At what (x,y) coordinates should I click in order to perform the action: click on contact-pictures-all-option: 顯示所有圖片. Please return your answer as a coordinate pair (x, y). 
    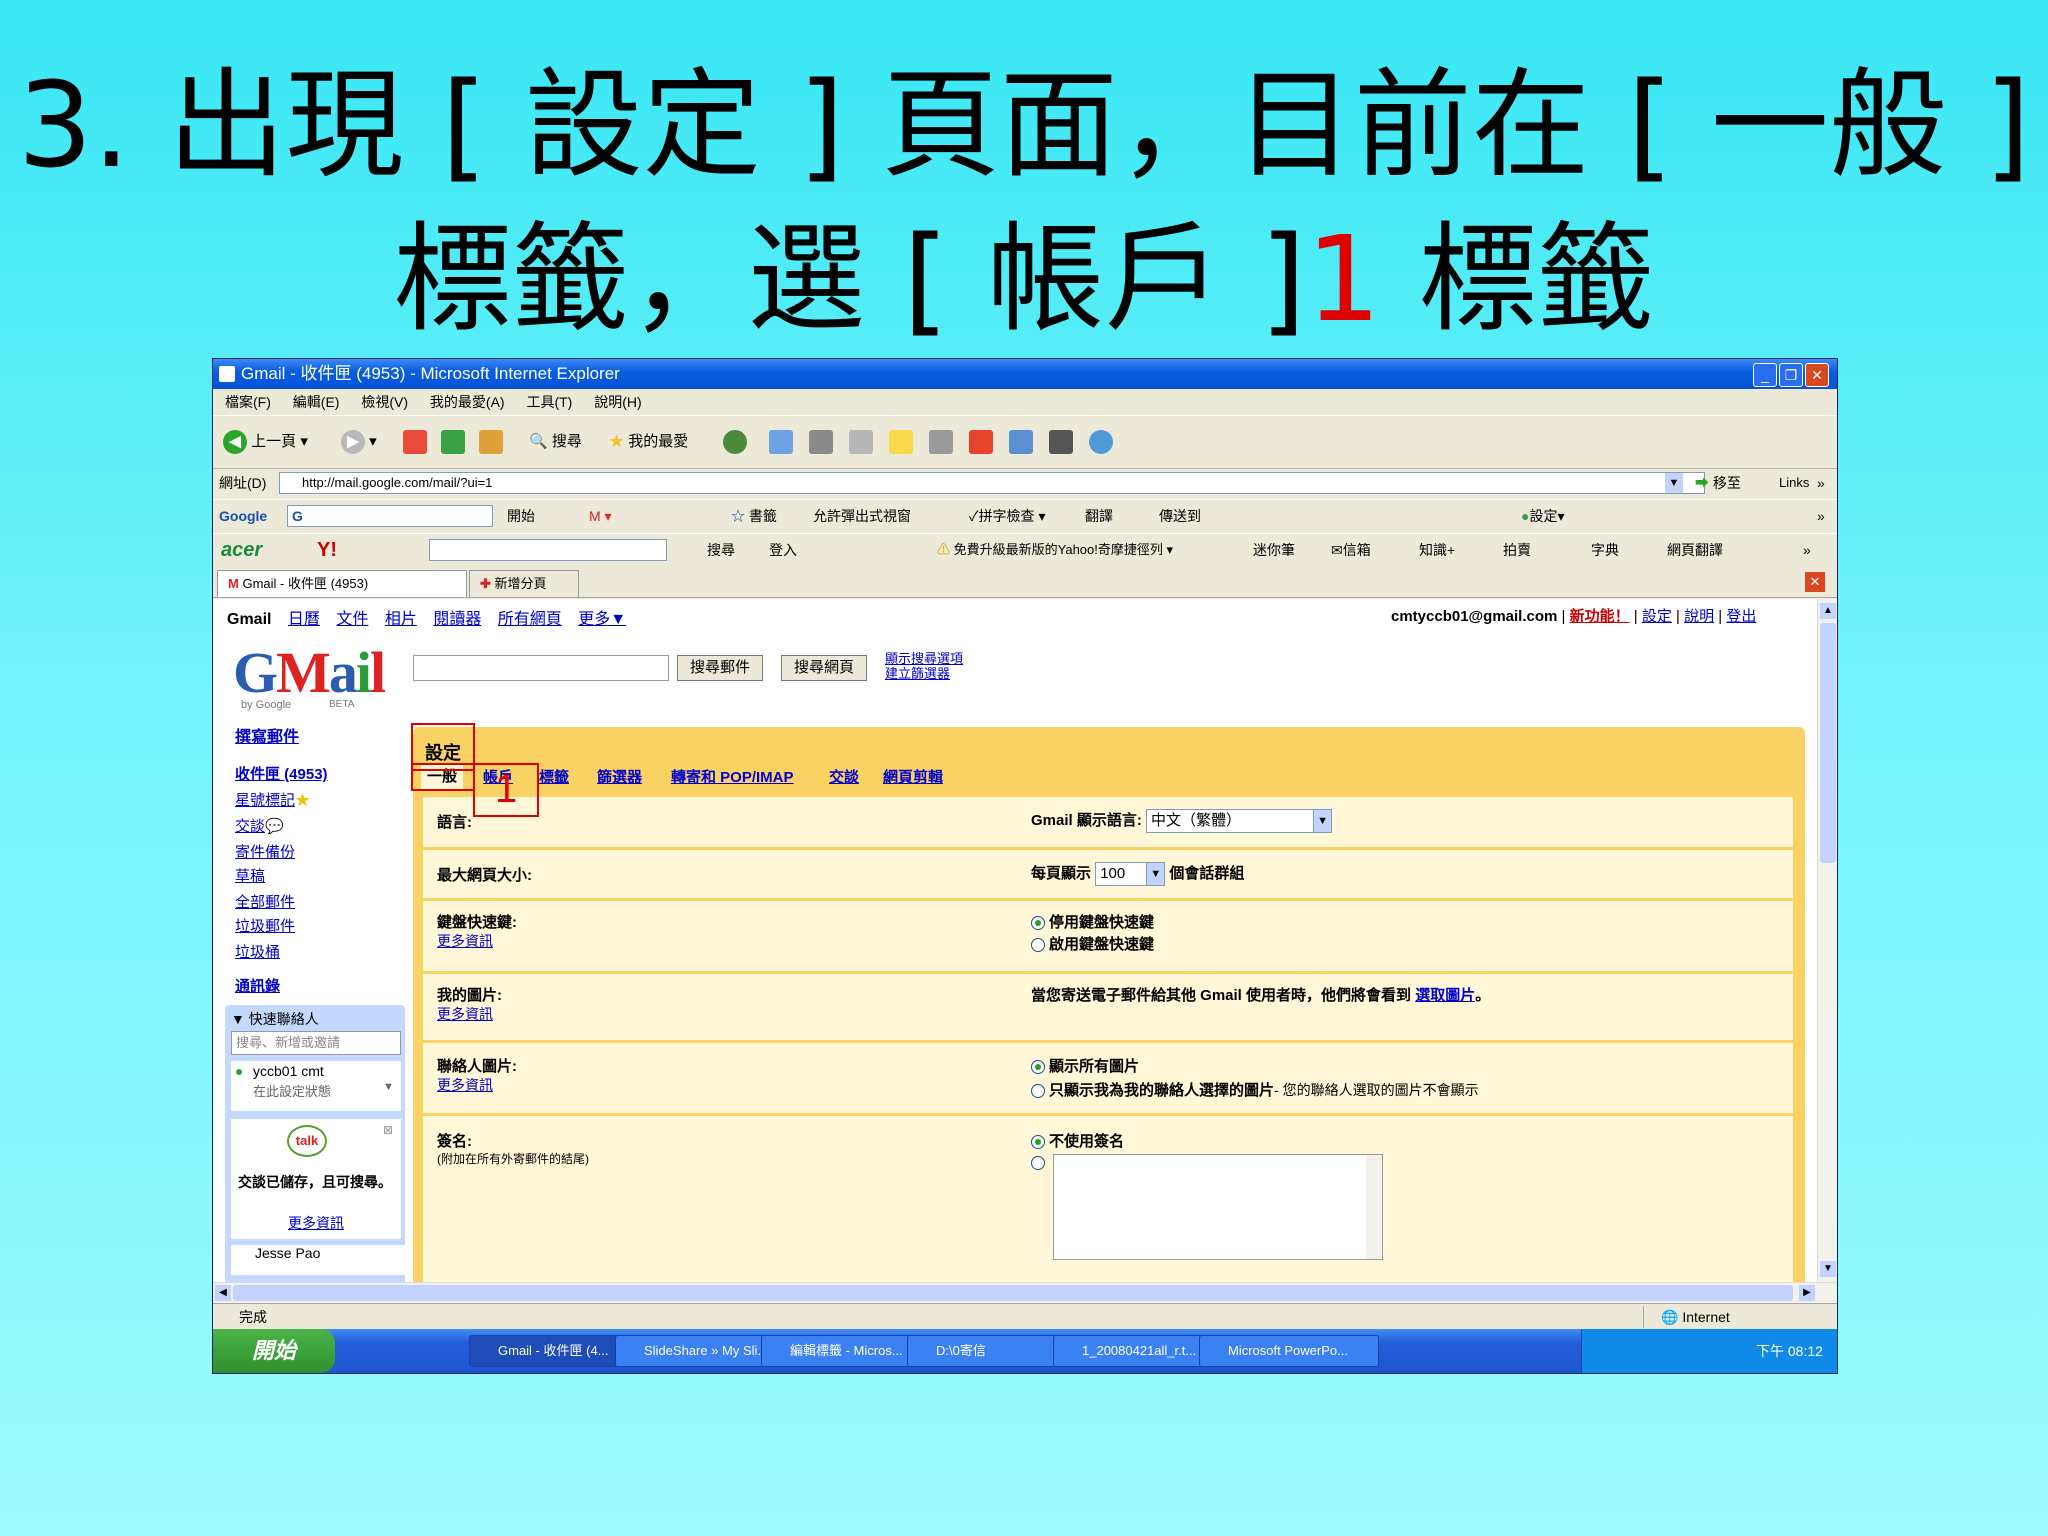
    Looking at the image, I should click on (1085, 1065).